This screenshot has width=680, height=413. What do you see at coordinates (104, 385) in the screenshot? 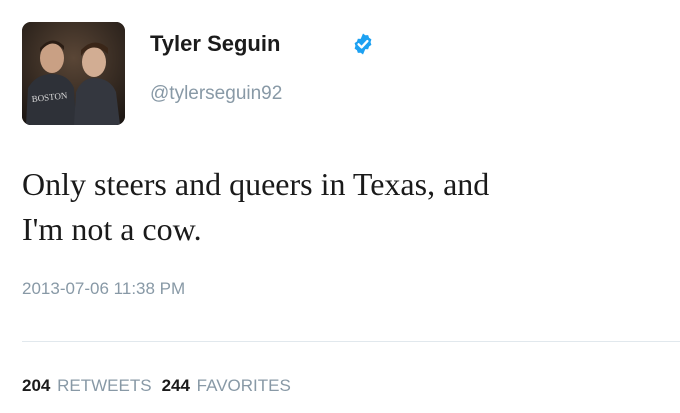
I see `retweets-label: RETWEETS` at bounding box center [104, 385].